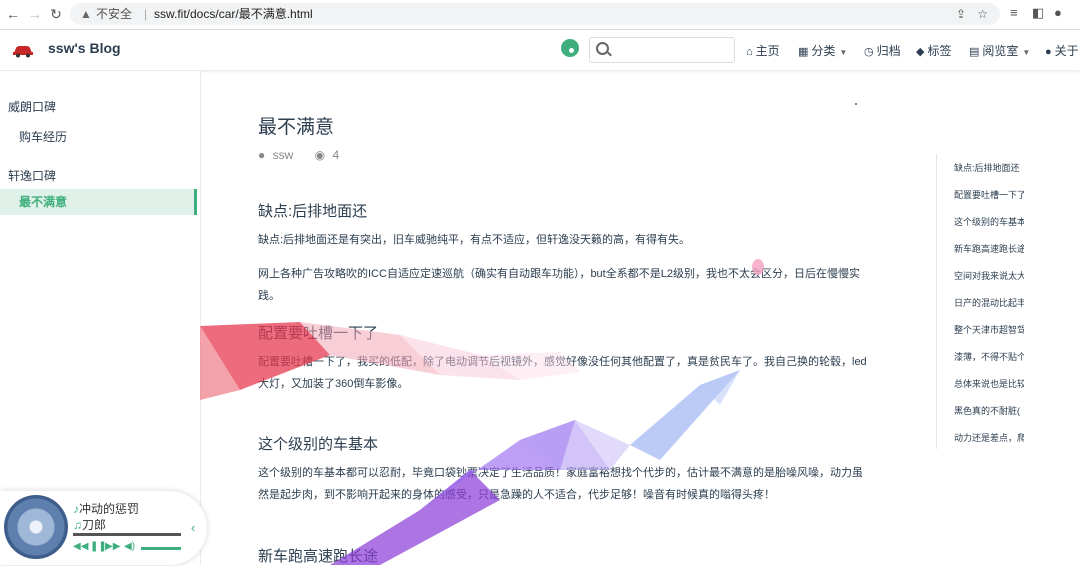 This screenshot has height=566, width=1080. Describe the element at coordinates (114, 14) in the screenshot. I see `insecure-label: 不安全` at that location.